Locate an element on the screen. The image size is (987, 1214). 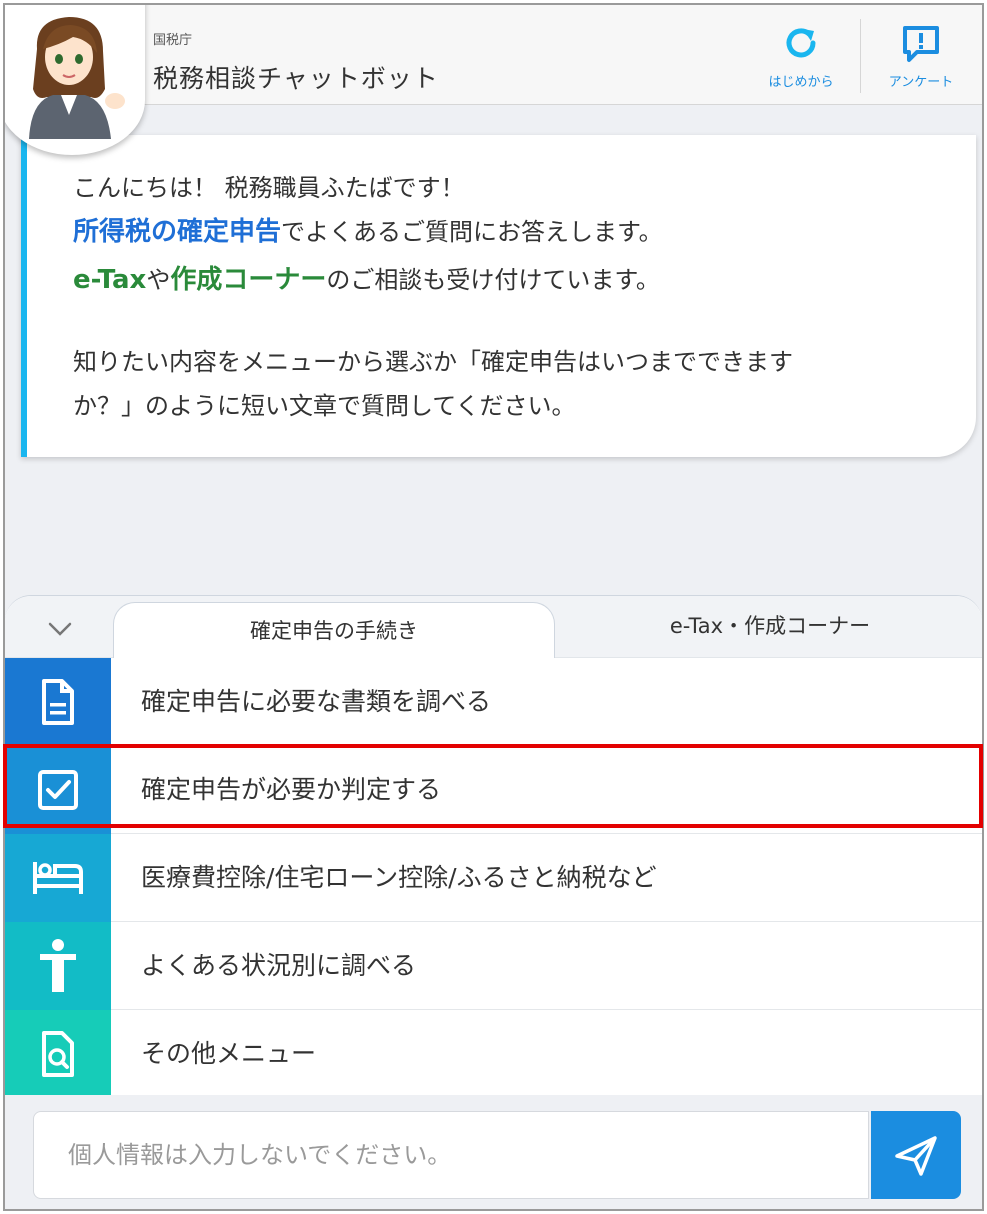
menu-item-label: 確定申告に必要な書類を調べる is located at coordinates (316, 701).